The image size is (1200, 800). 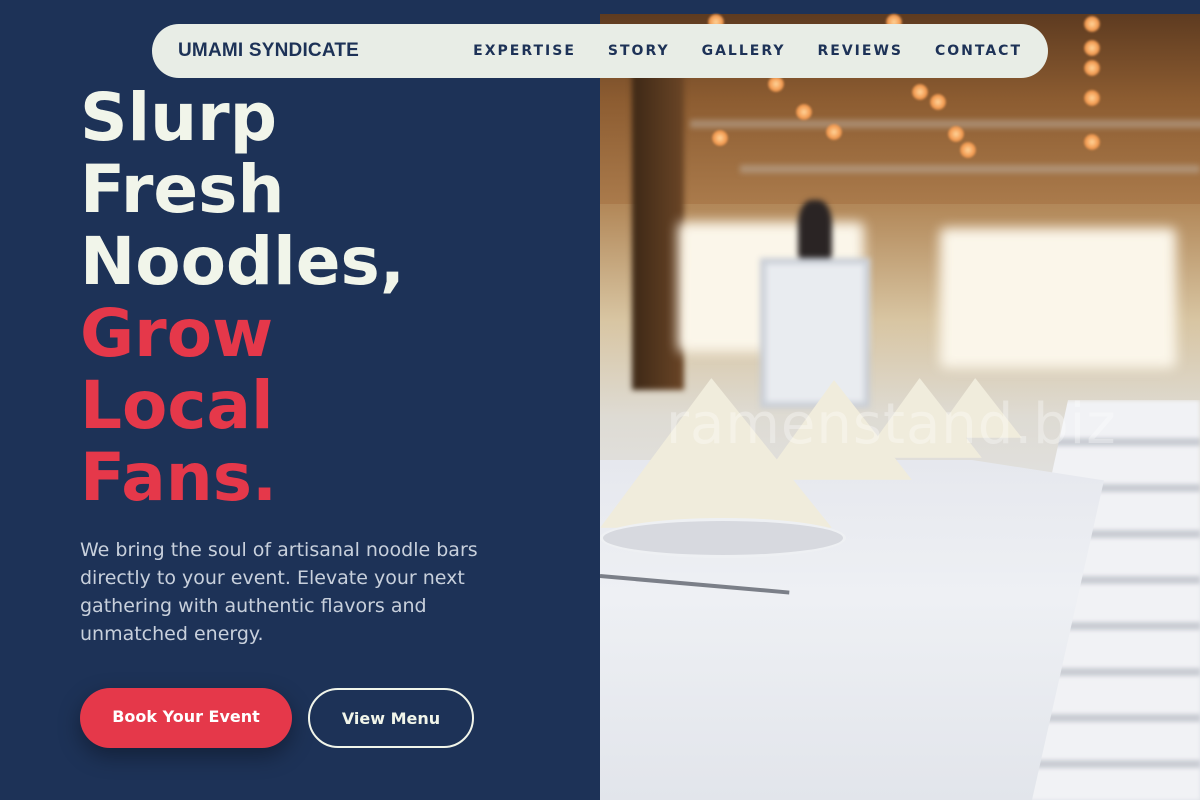 What do you see at coordinates (658, 225) in the screenshot?
I see `photo-pillar` at bounding box center [658, 225].